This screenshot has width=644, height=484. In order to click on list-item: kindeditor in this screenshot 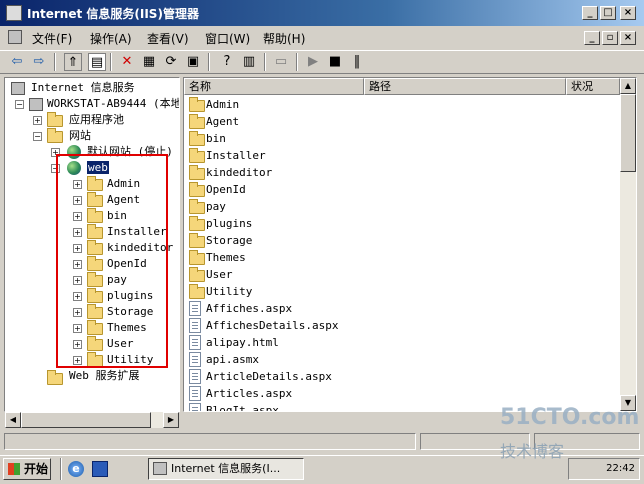, I will do `click(239, 172)`.